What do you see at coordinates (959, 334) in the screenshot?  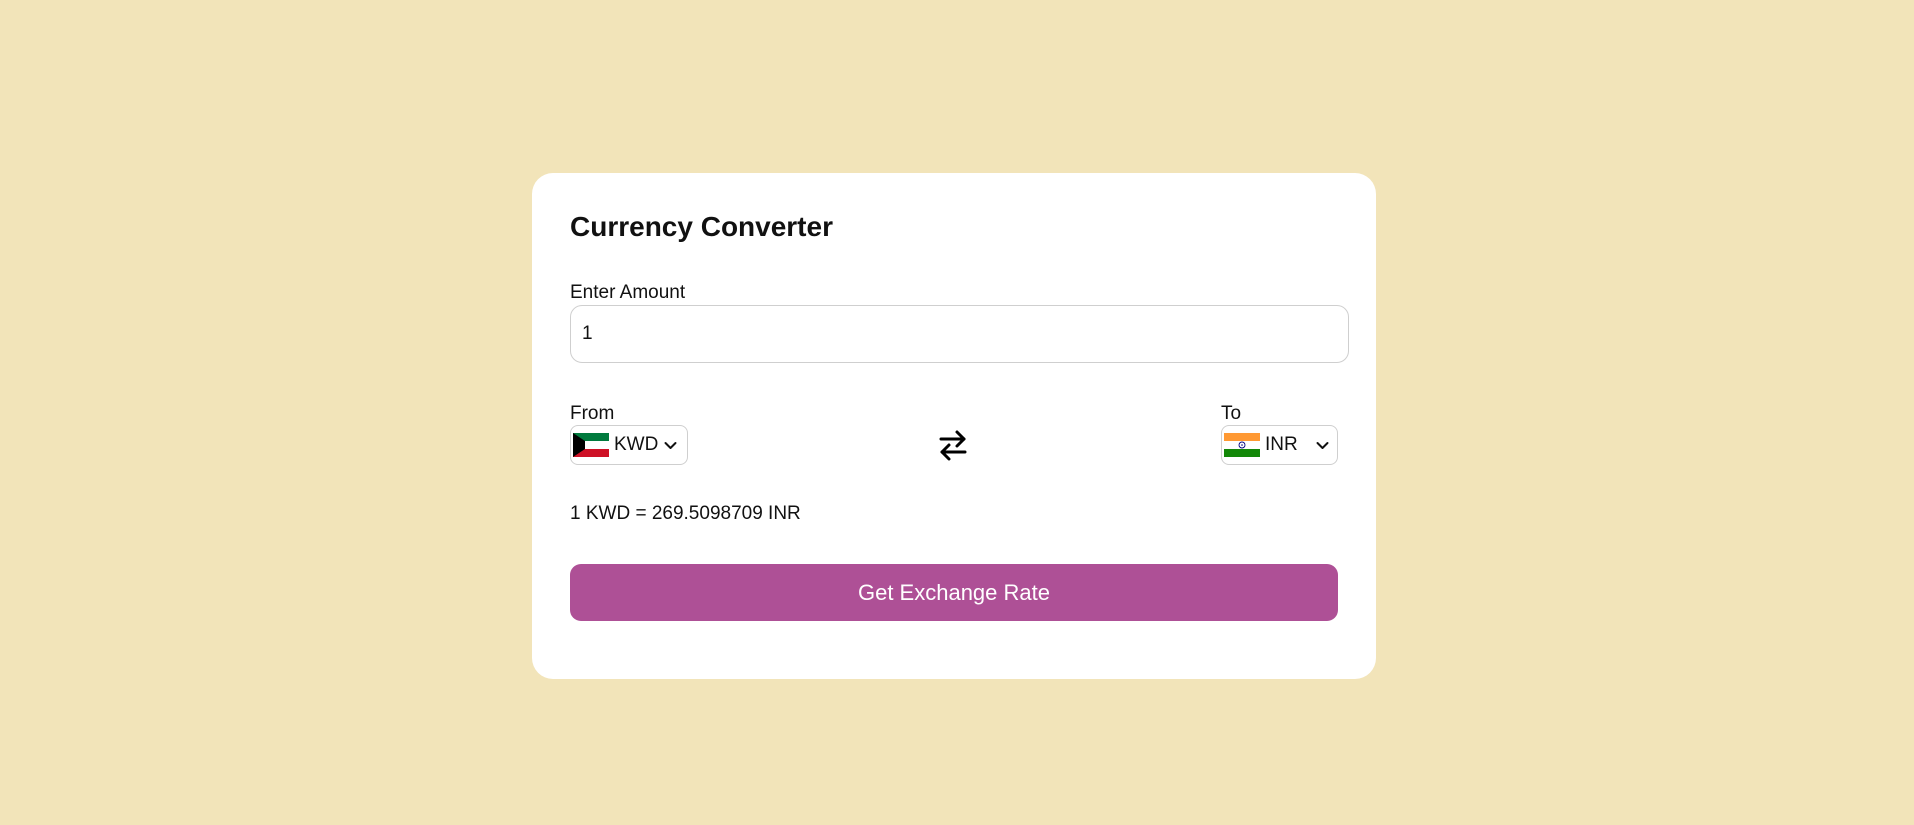 I see `amount-input` at bounding box center [959, 334].